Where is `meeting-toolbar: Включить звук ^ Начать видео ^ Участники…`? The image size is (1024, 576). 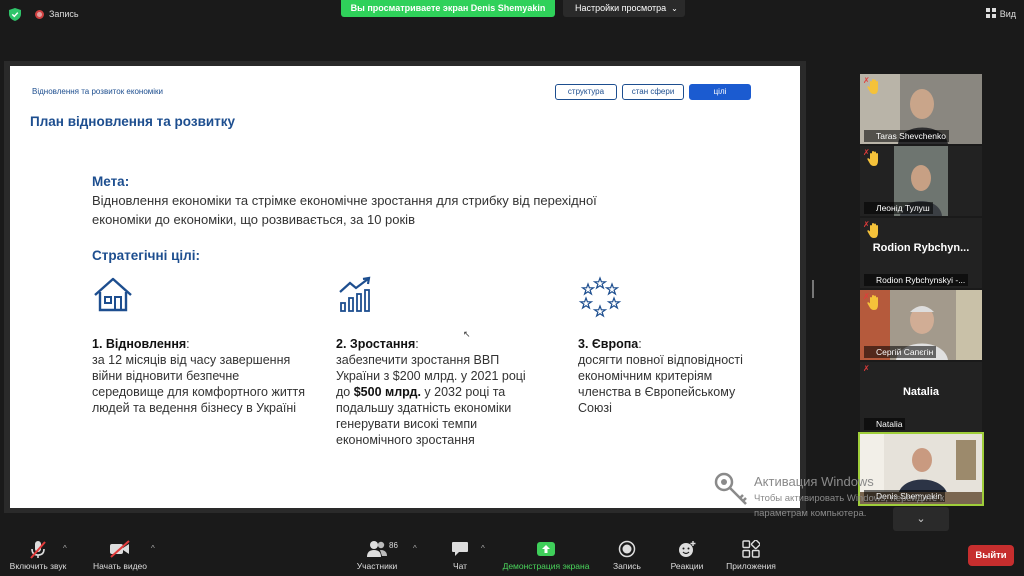
meeting-toolbar: Включить звук ^ Начать видео ^ Участники… is located at coordinates (512, 554).